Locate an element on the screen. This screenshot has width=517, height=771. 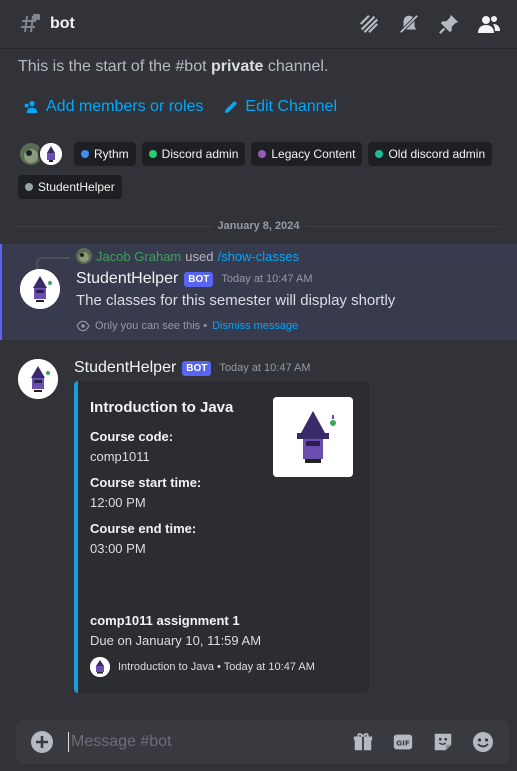
date-divider: January 8, 2024 is located at coordinates (258, 226).